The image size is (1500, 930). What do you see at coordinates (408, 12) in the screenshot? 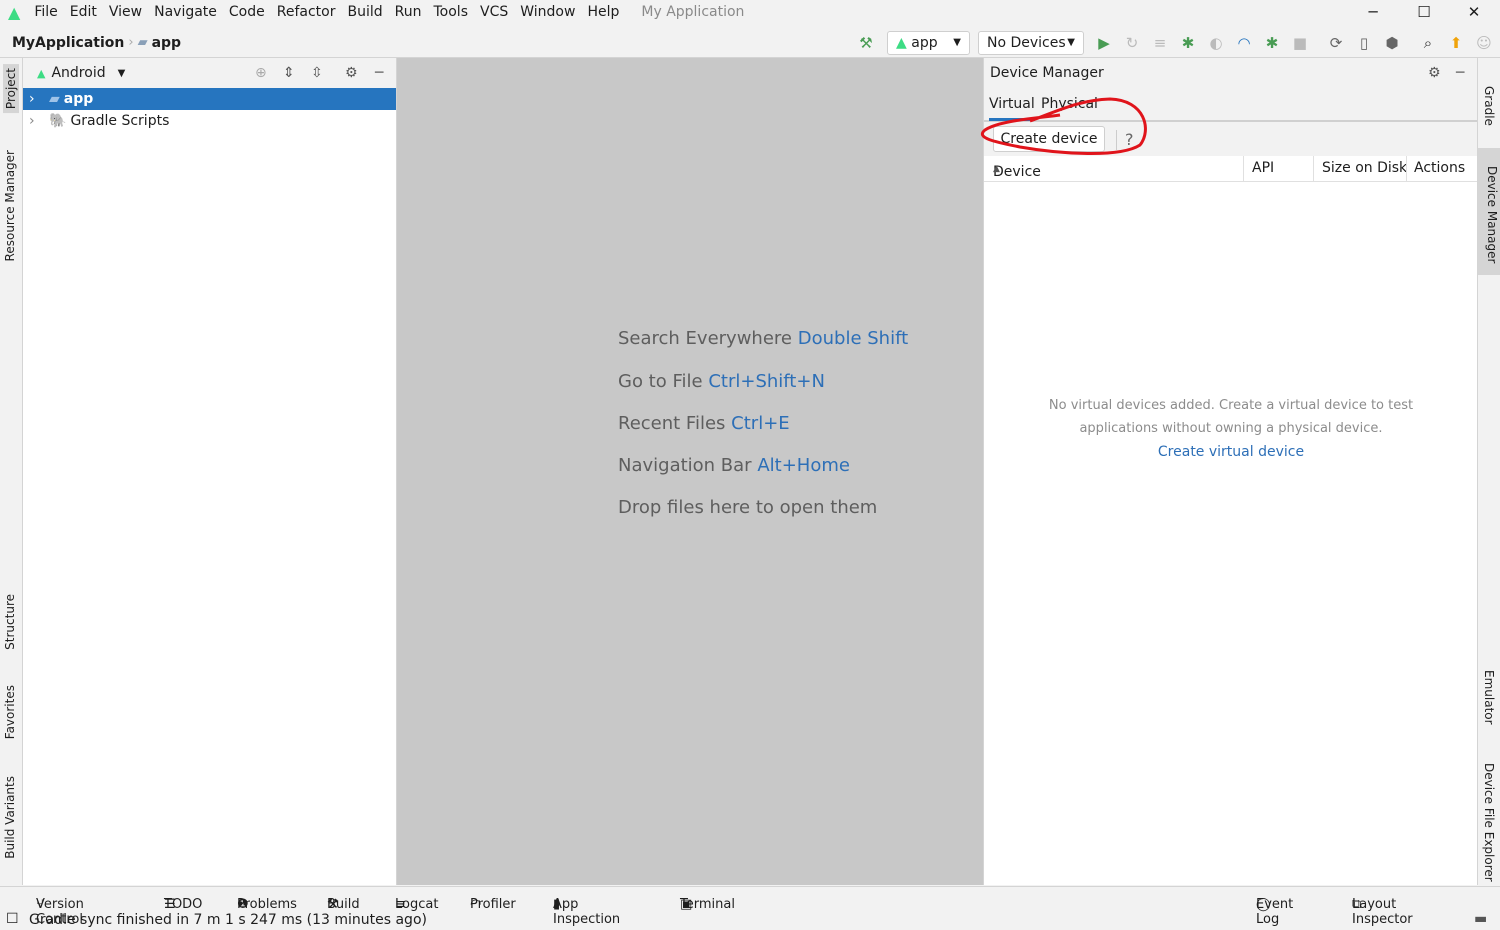
I see `menu-run: Run` at bounding box center [408, 12].